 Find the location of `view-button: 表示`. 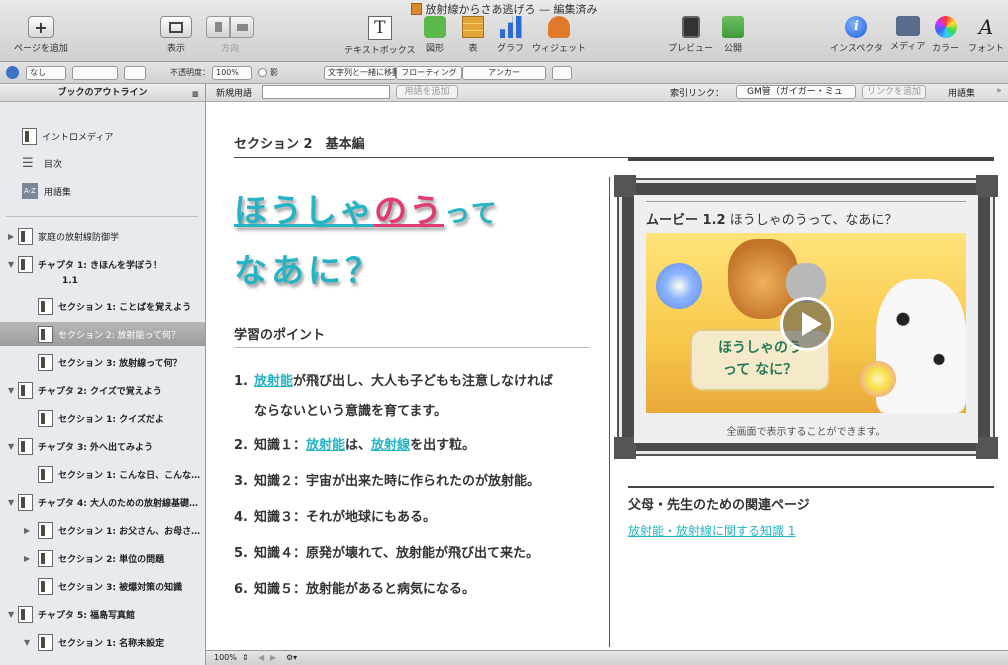

view-button: 表示 is located at coordinates (176, 35).